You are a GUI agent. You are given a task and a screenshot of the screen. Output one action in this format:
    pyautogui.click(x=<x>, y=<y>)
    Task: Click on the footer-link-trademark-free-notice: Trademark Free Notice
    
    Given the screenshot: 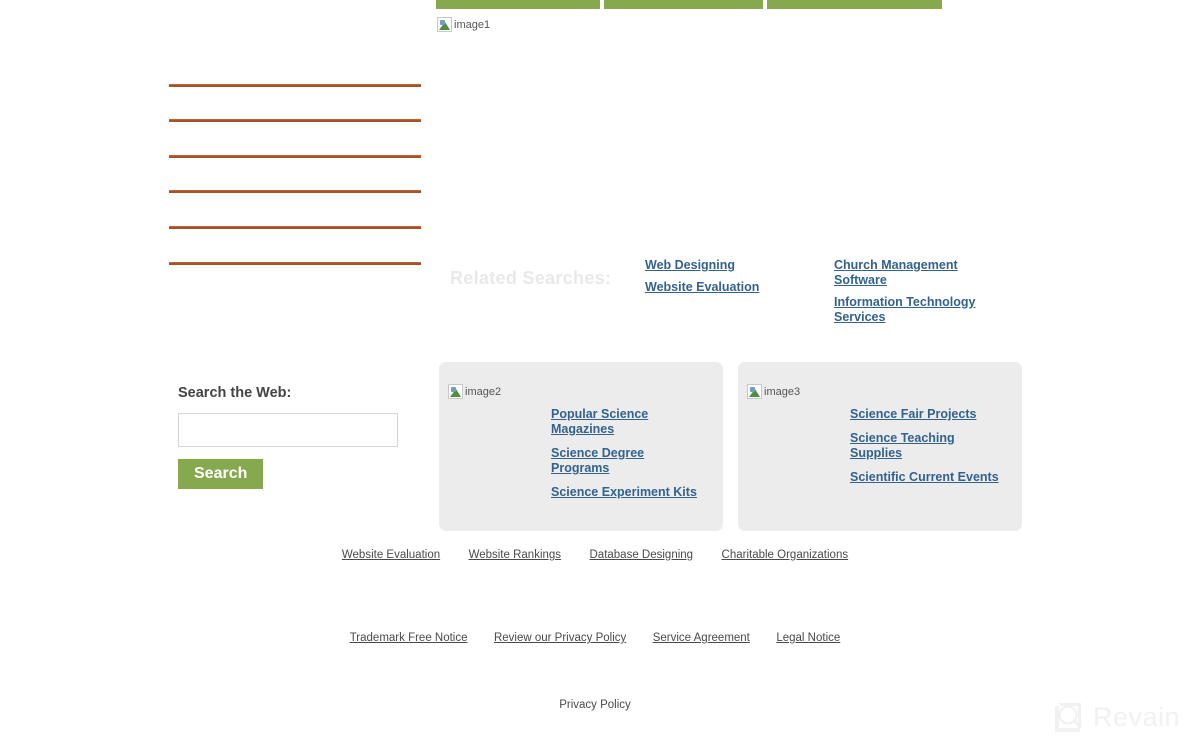 What is the action you would take?
    pyautogui.click(x=409, y=638)
    